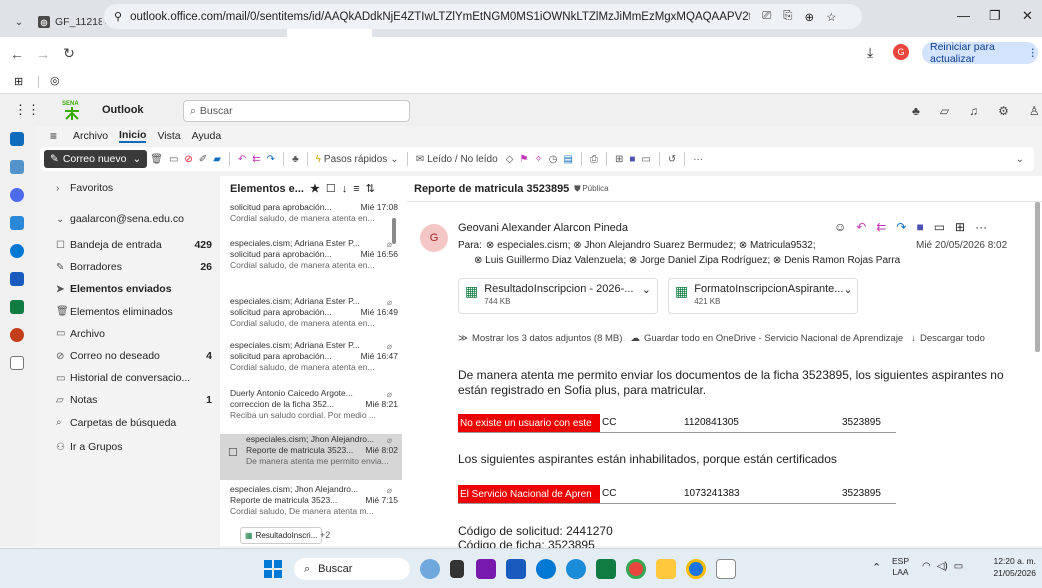 The width and height of the screenshot is (1042, 588). Describe the element at coordinates (420, 159) in the screenshot. I see `envelope-icon: ✉` at that location.